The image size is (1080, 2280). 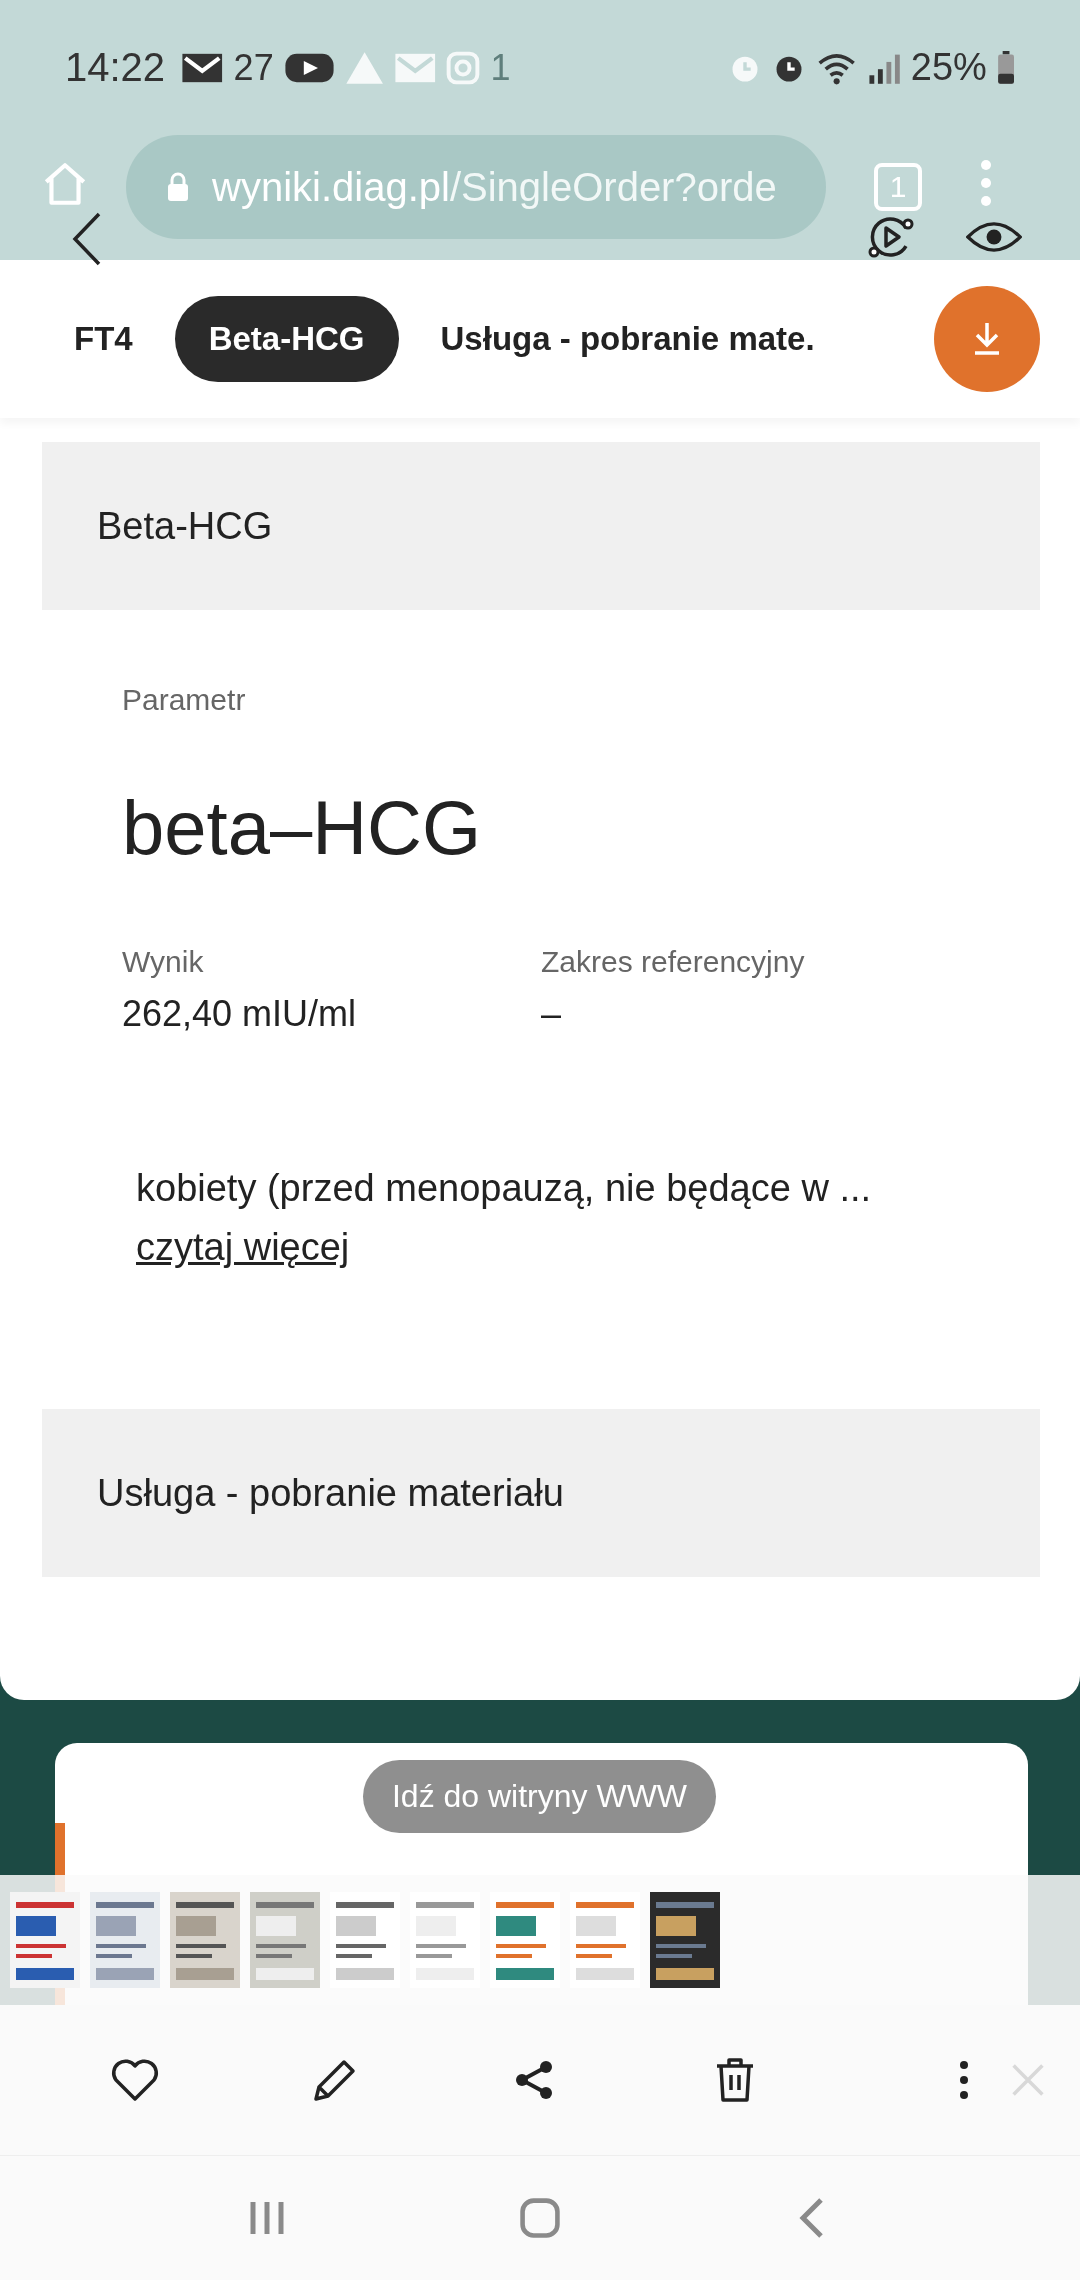 What do you see at coordinates (115, 67) in the screenshot?
I see `status-time: 14:22` at bounding box center [115, 67].